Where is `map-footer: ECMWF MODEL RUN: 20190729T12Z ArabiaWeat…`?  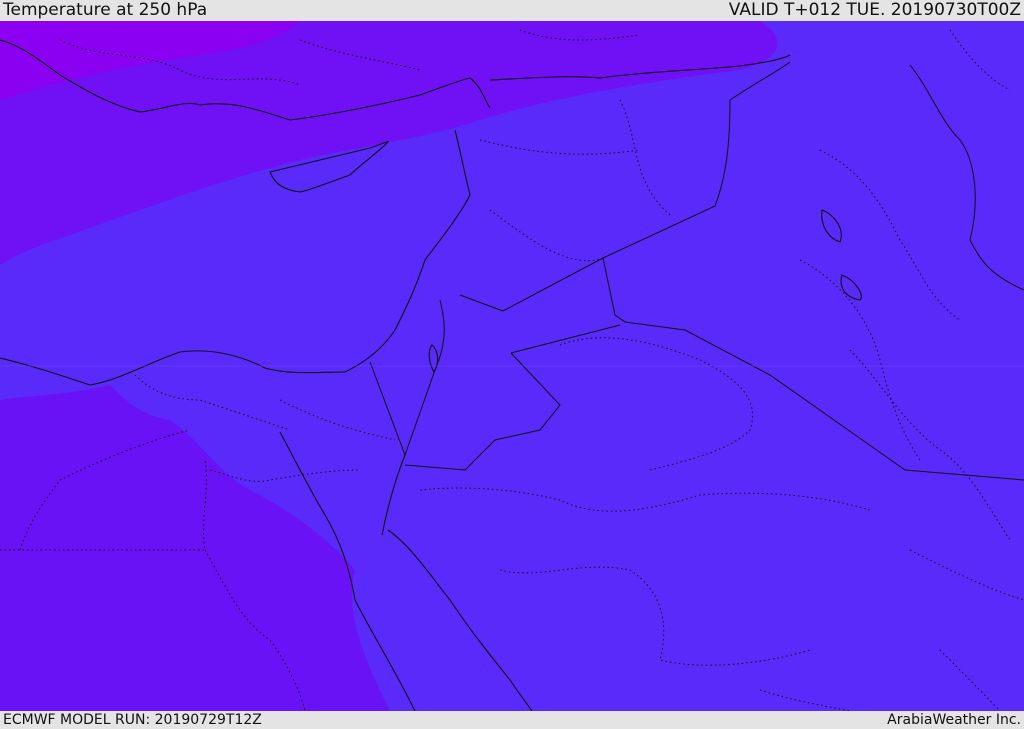
map-footer: ECMWF MODEL RUN: 20190729T12Z ArabiaWeat… is located at coordinates (512, 720).